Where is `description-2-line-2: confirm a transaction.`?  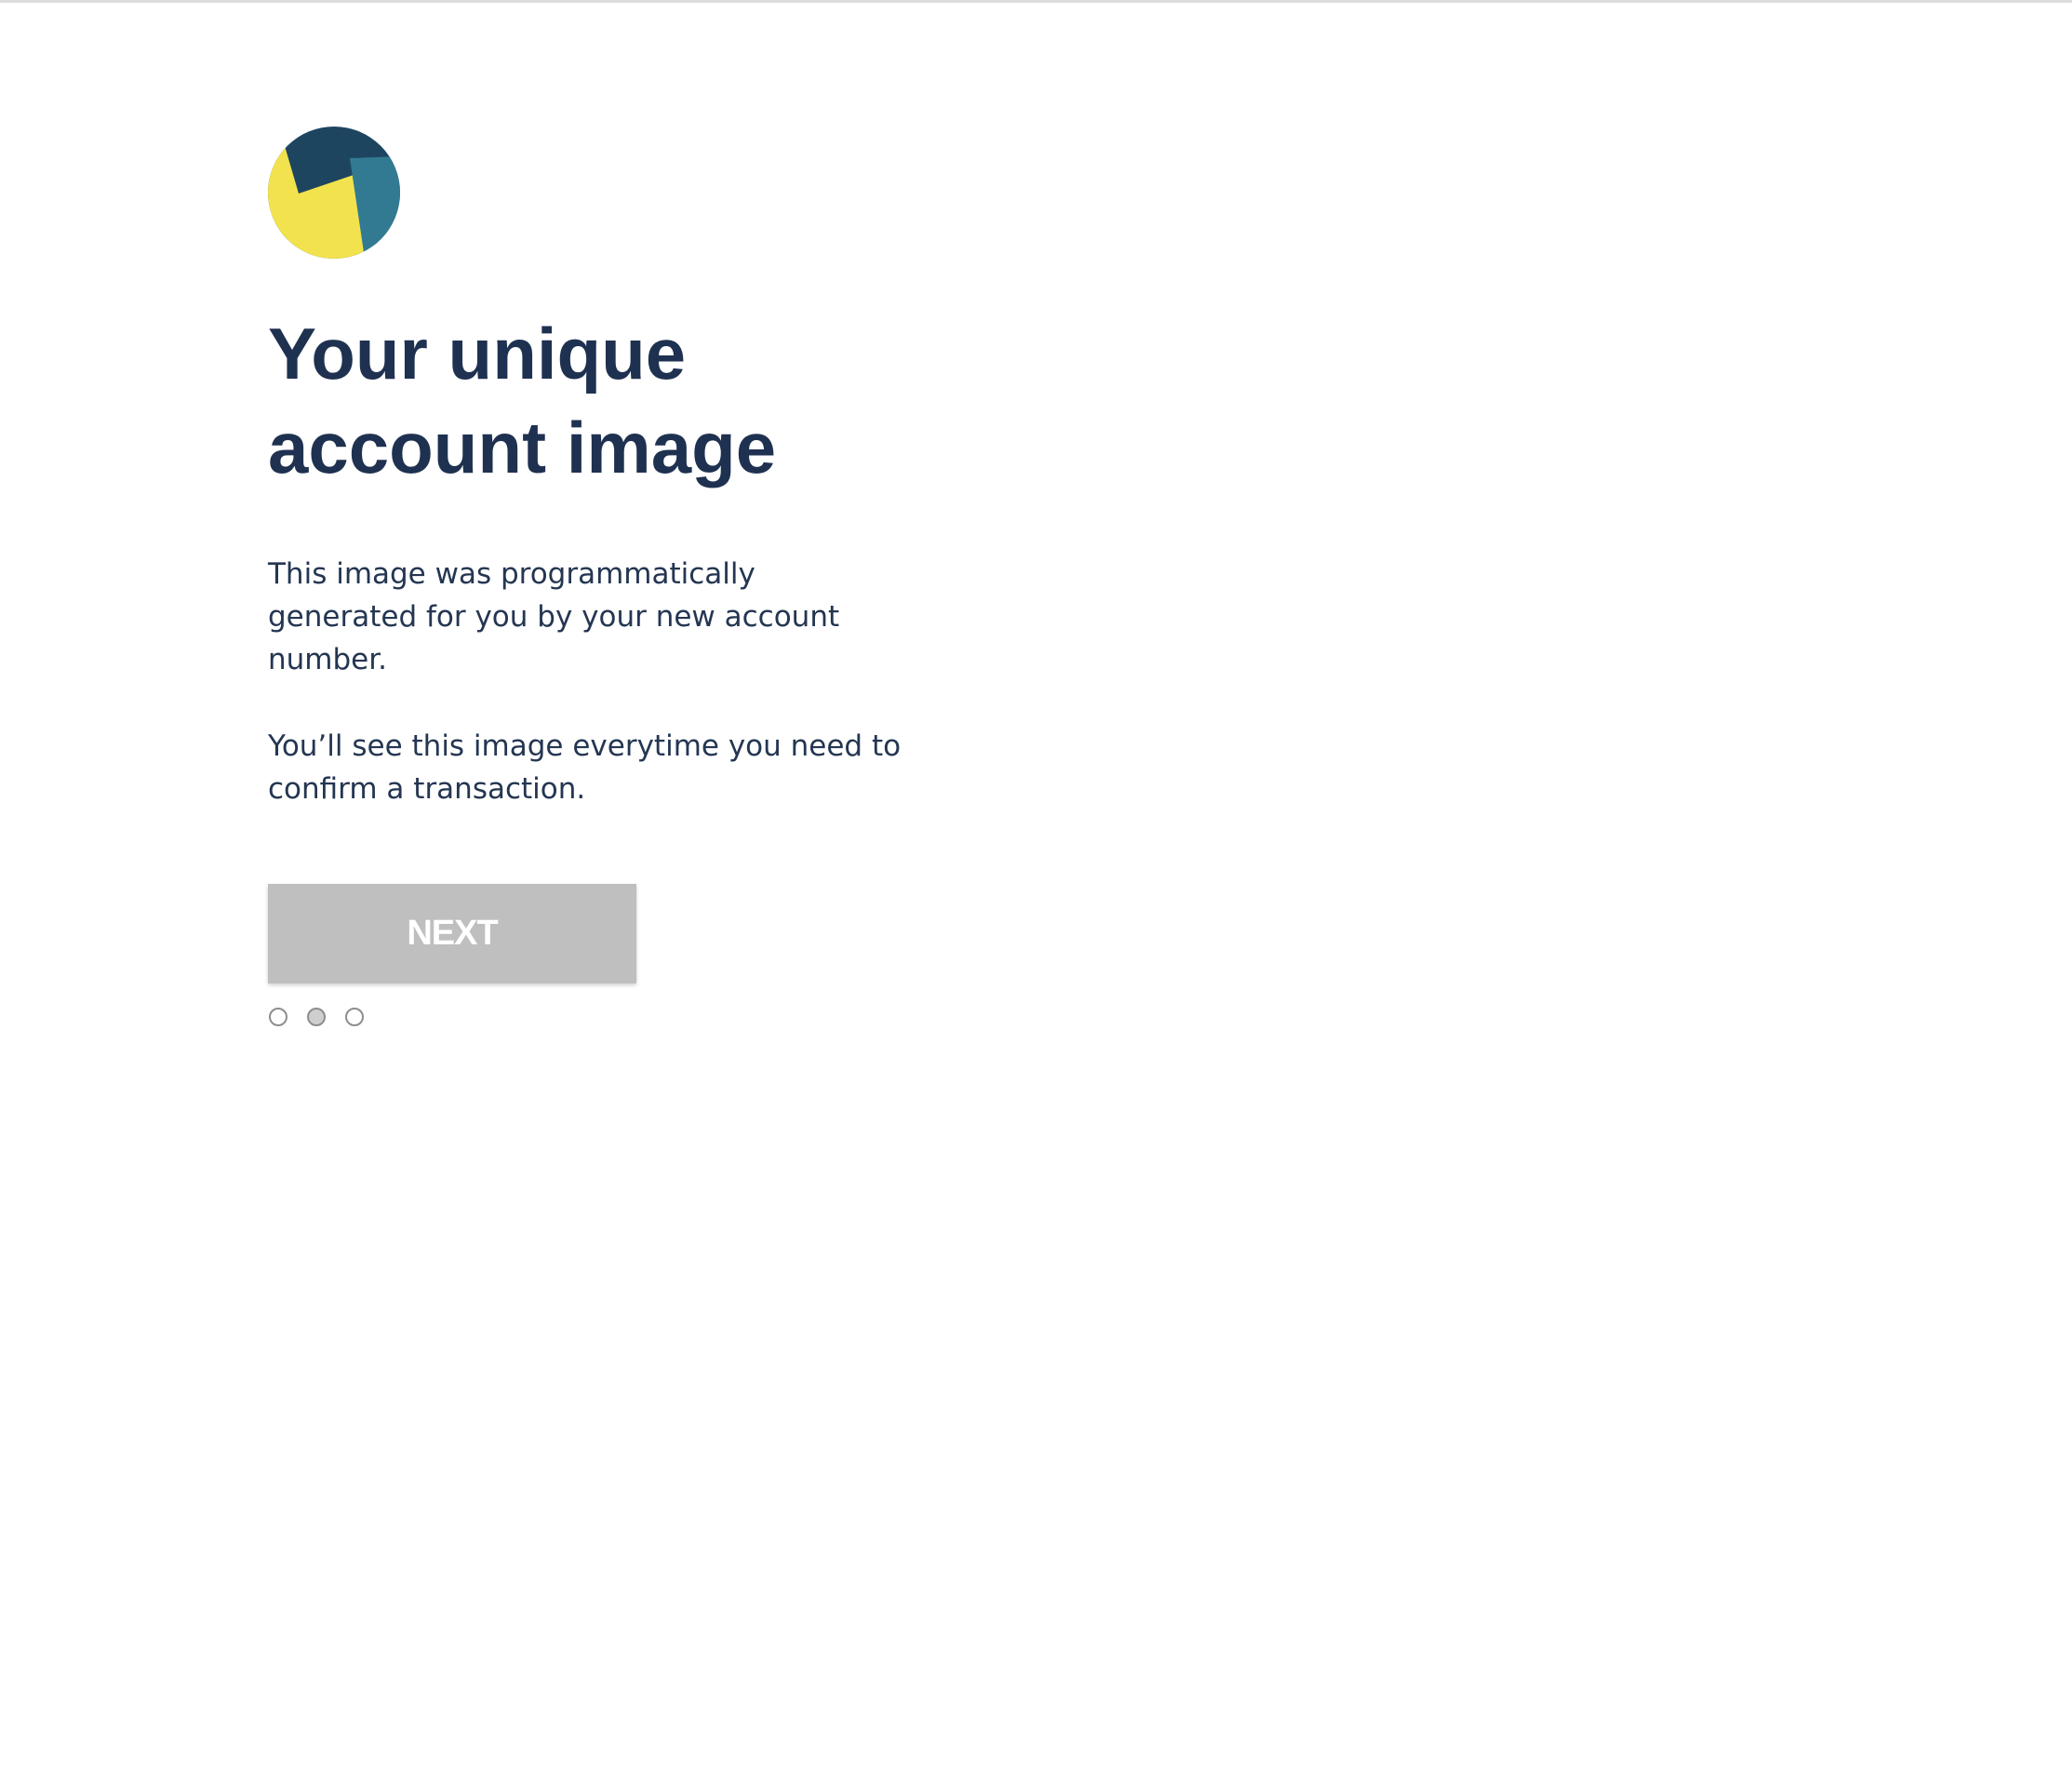
description-2-line-2: confirm a transaction. is located at coordinates (427, 789).